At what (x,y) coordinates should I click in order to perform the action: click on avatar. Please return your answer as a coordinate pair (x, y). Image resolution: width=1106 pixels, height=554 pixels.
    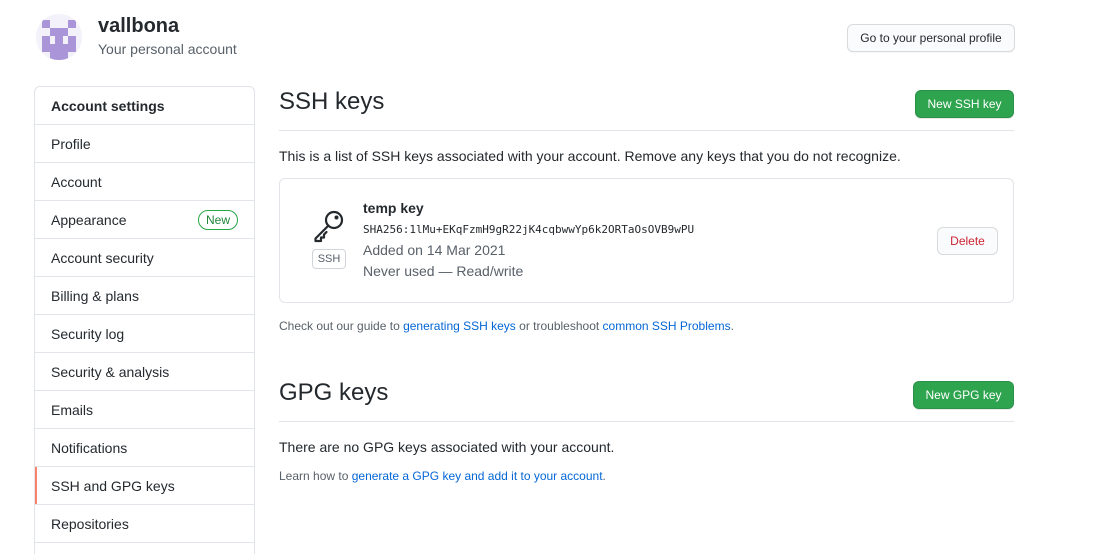
    Looking at the image, I should click on (59, 37).